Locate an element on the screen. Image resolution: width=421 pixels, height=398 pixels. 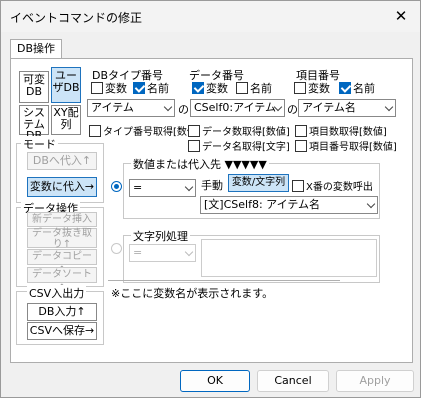
db-type-variable-checkbox: 変数 is located at coordinates (109, 88).